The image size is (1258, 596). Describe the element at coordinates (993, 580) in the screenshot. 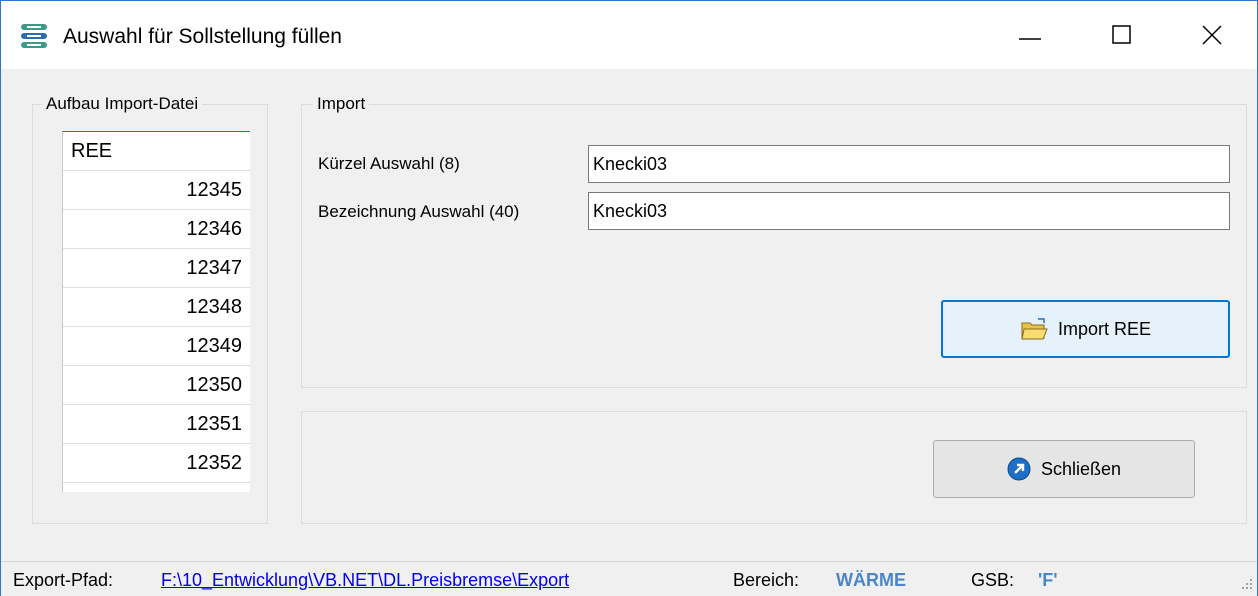

I see `gsb-label: GSB:` at that location.